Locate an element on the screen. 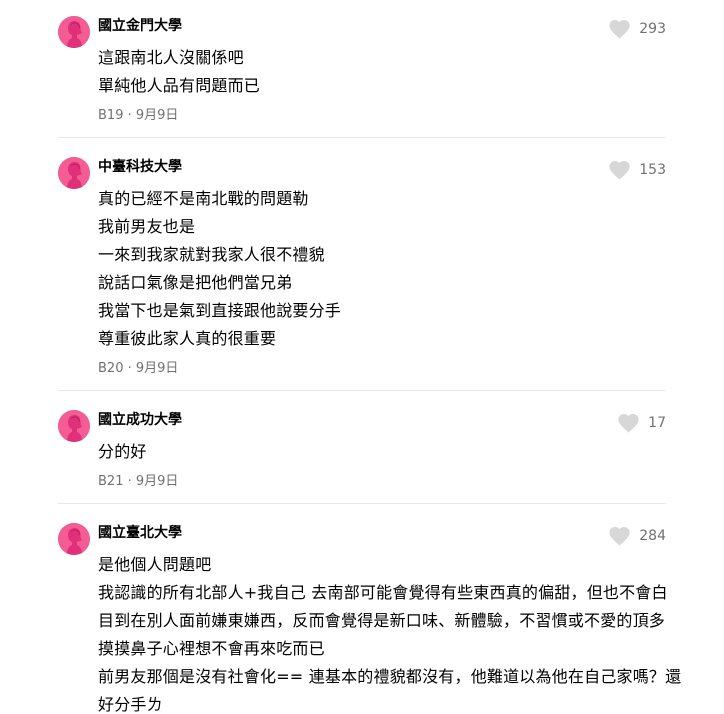 The height and width of the screenshot is (714, 724). comment-text-line: 尊重彼此家人真的很重要 is located at coordinates (187, 338).